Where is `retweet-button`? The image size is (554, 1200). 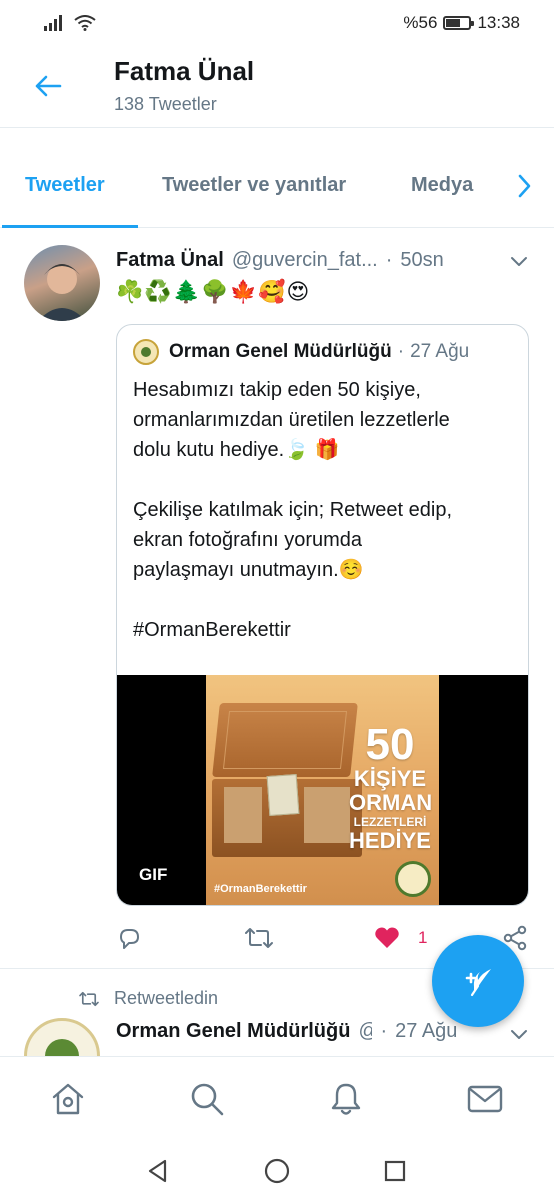
retweet-button is located at coordinates (259, 938).